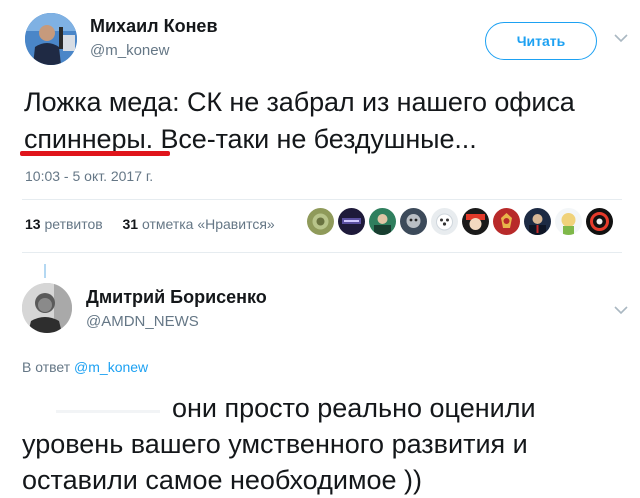 This screenshot has width=640, height=498. What do you see at coordinates (73, 224) in the screenshot?
I see `retweets-label: ретвитов` at bounding box center [73, 224].